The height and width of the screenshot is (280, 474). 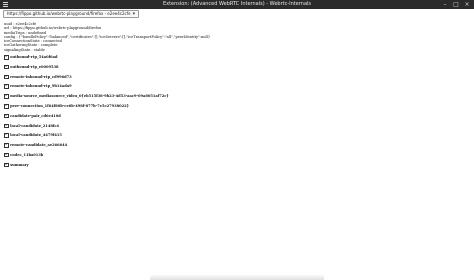 I want to click on maximize-icon: □, so click(x=456, y=4).